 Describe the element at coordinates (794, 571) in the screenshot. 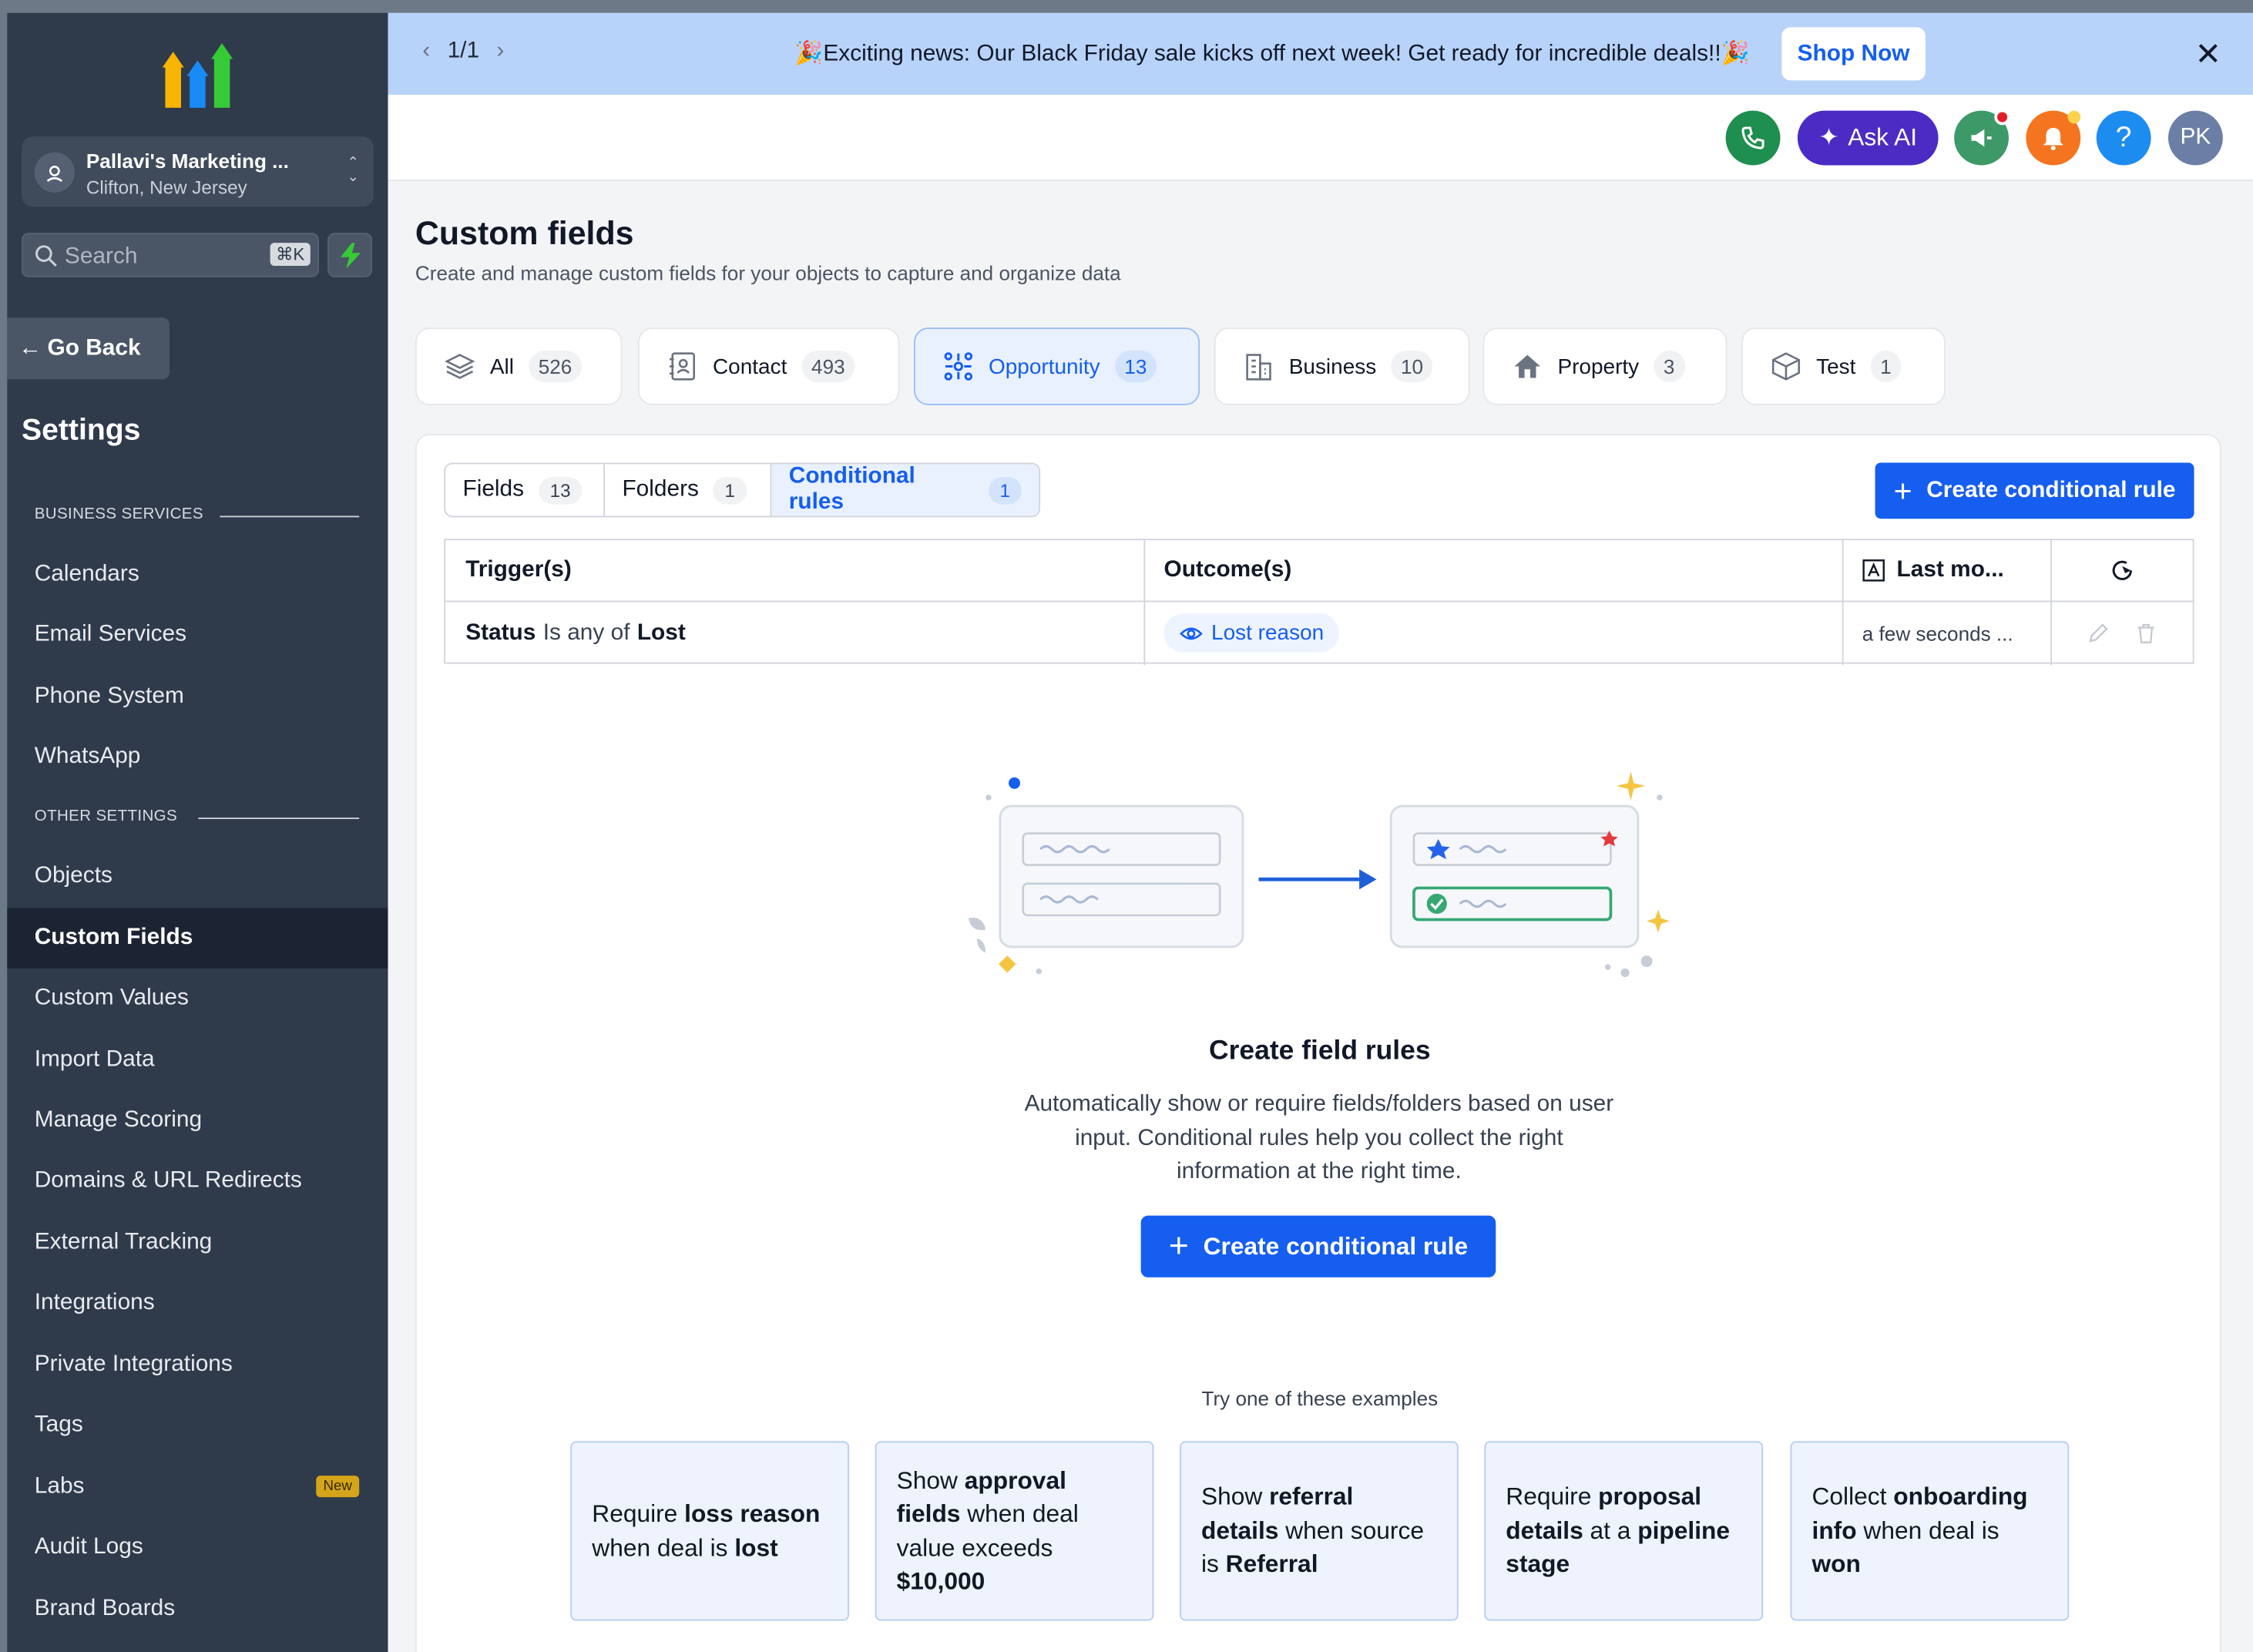

I see `header-triggers: Trigger(s)` at that location.